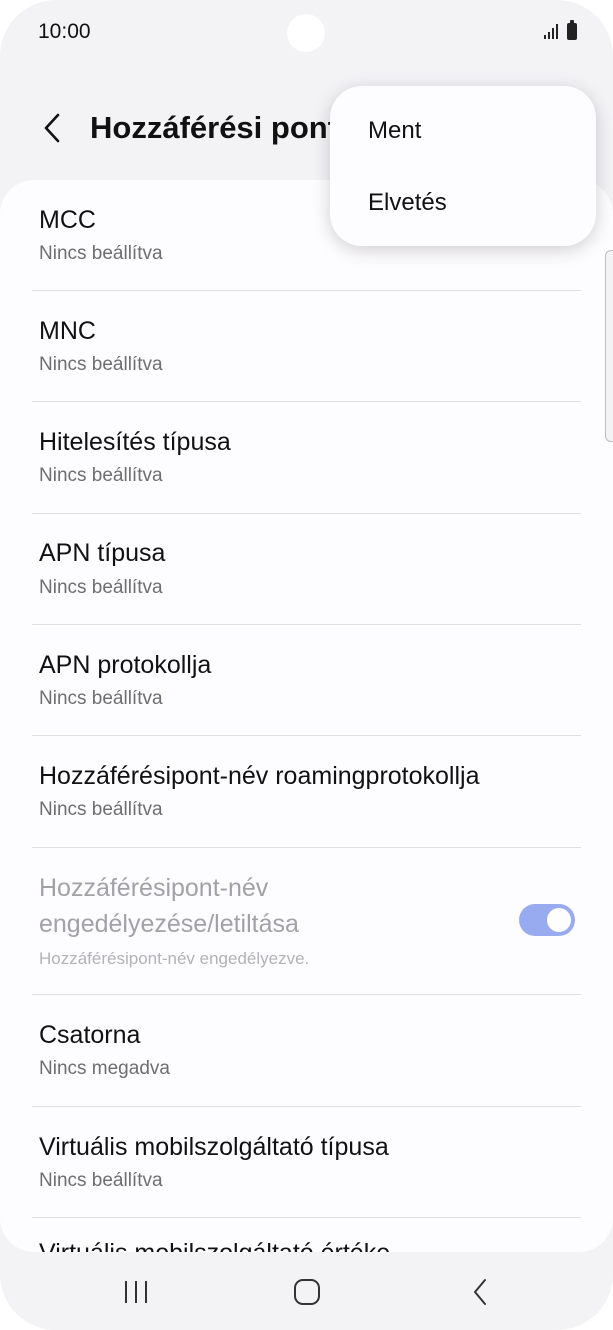  Describe the element at coordinates (102, 553) in the screenshot. I see `setting-title: APN típusa` at that location.